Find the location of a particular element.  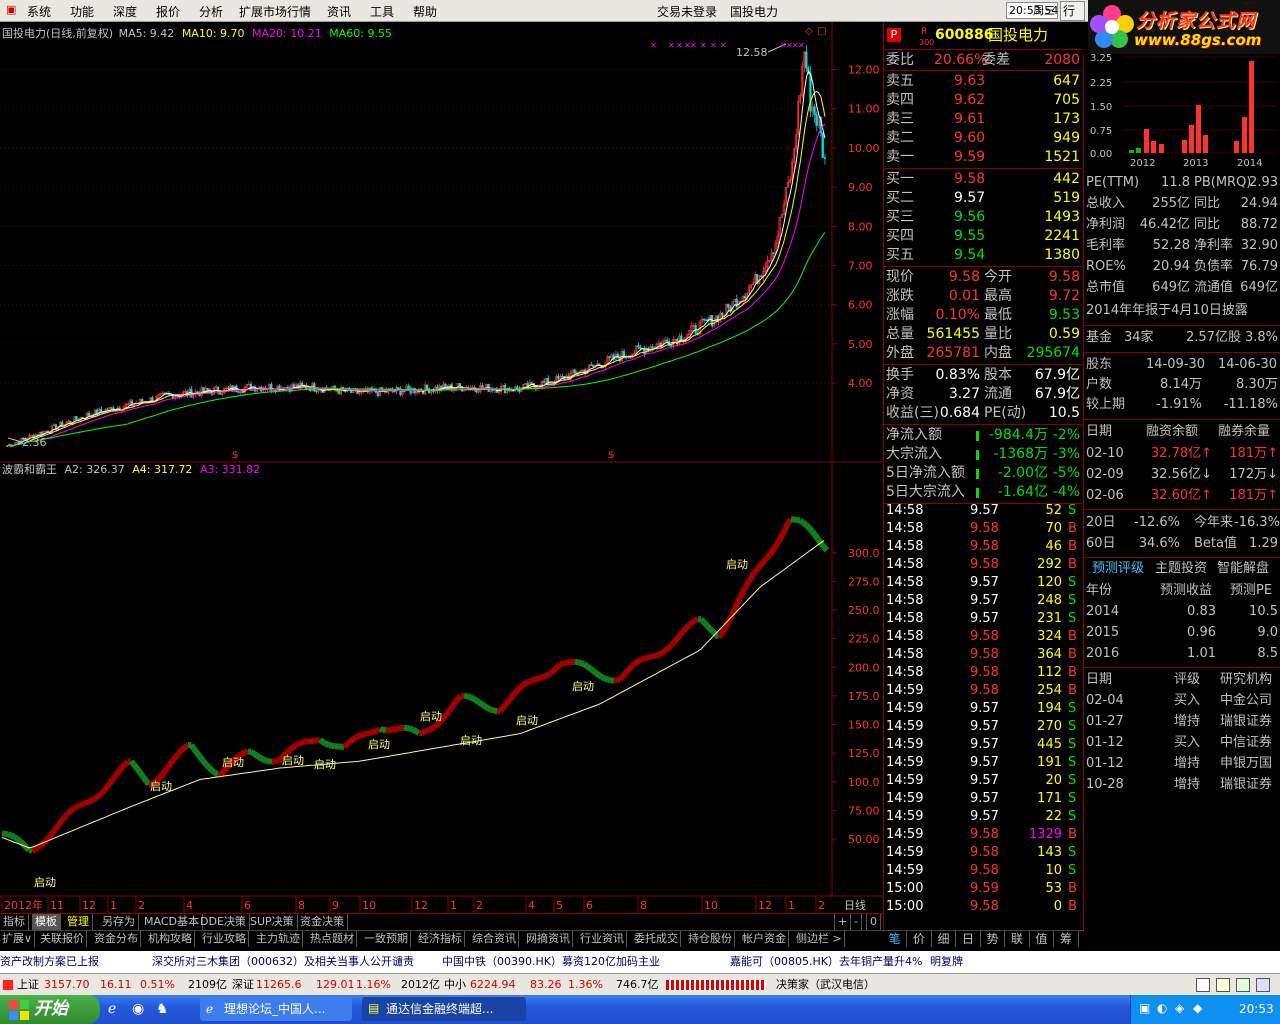

quote-view-tab: 日 is located at coordinates (969, 939).